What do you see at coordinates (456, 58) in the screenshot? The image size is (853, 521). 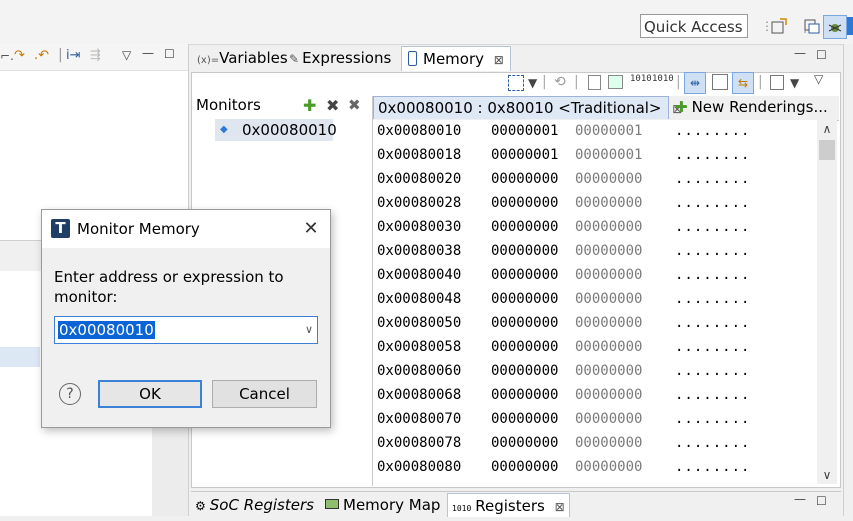 I see `tab-memory: Memory ⊠` at bounding box center [456, 58].